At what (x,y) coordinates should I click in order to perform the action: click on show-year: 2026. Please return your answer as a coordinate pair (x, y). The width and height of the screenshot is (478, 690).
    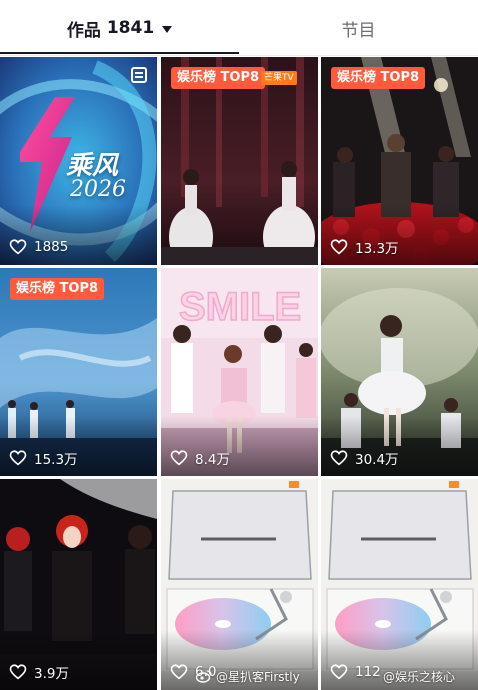
    Looking at the image, I should click on (98, 189).